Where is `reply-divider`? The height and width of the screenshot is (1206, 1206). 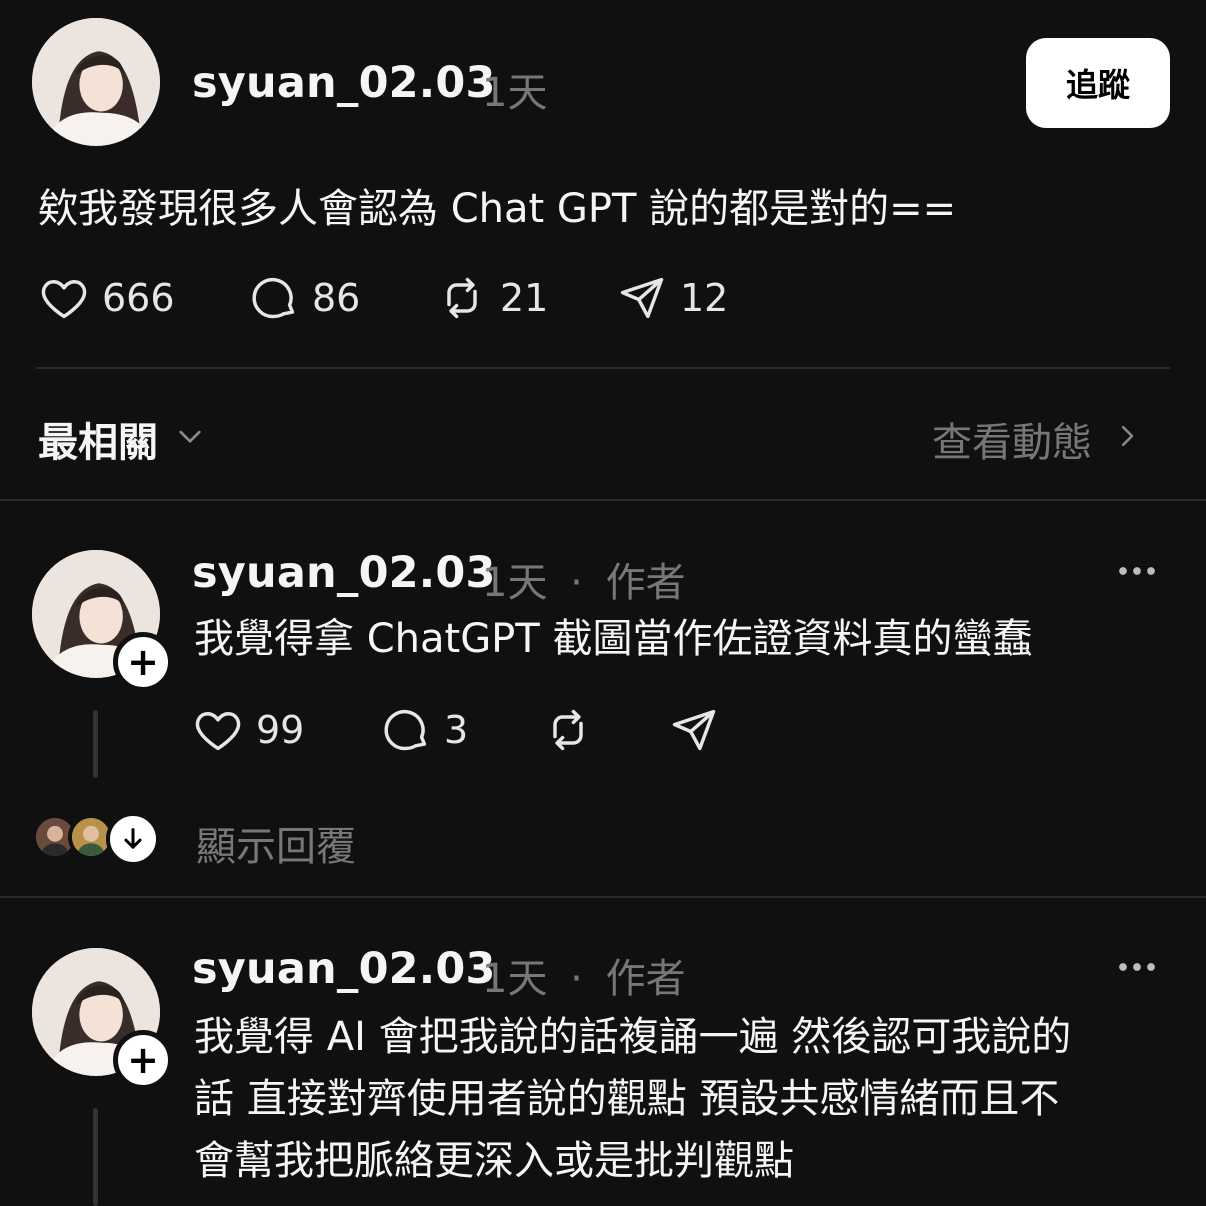
reply-divider is located at coordinates (603, 897).